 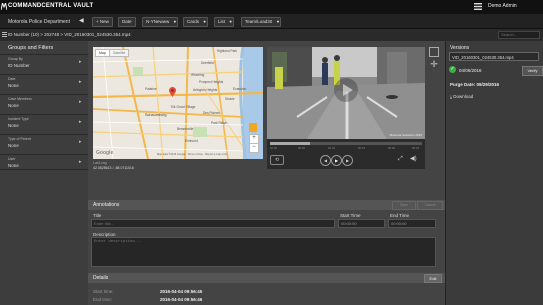 What do you see at coordinates (519, 35) in the screenshot?
I see `search-input` at bounding box center [519, 35].